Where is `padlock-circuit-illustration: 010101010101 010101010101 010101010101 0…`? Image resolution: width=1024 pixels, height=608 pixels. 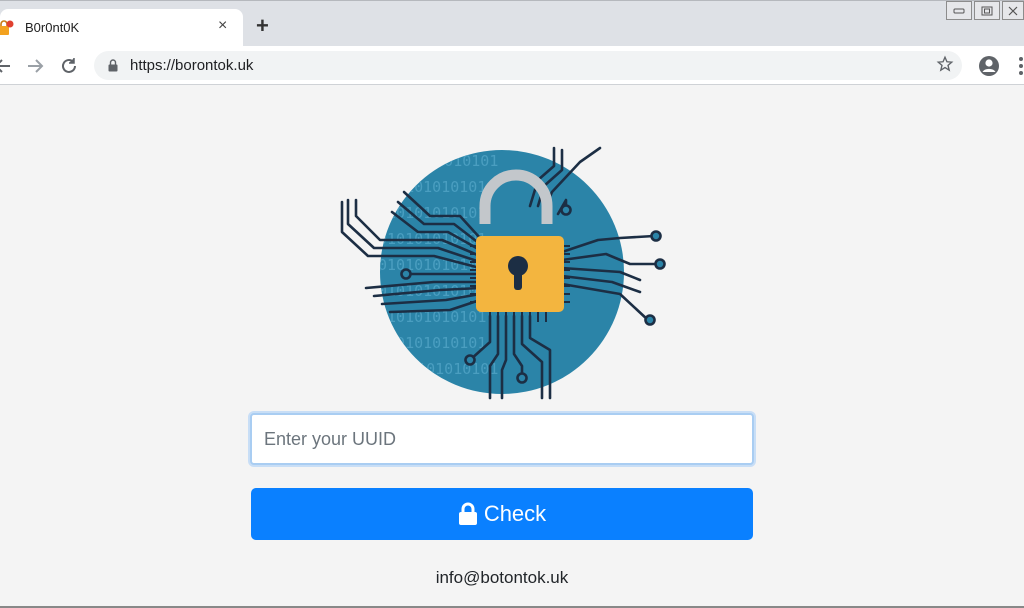
padlock-circuit-illustration: 010101010101 010101010101 010101010101 0… is located at coordinates (503, 273).